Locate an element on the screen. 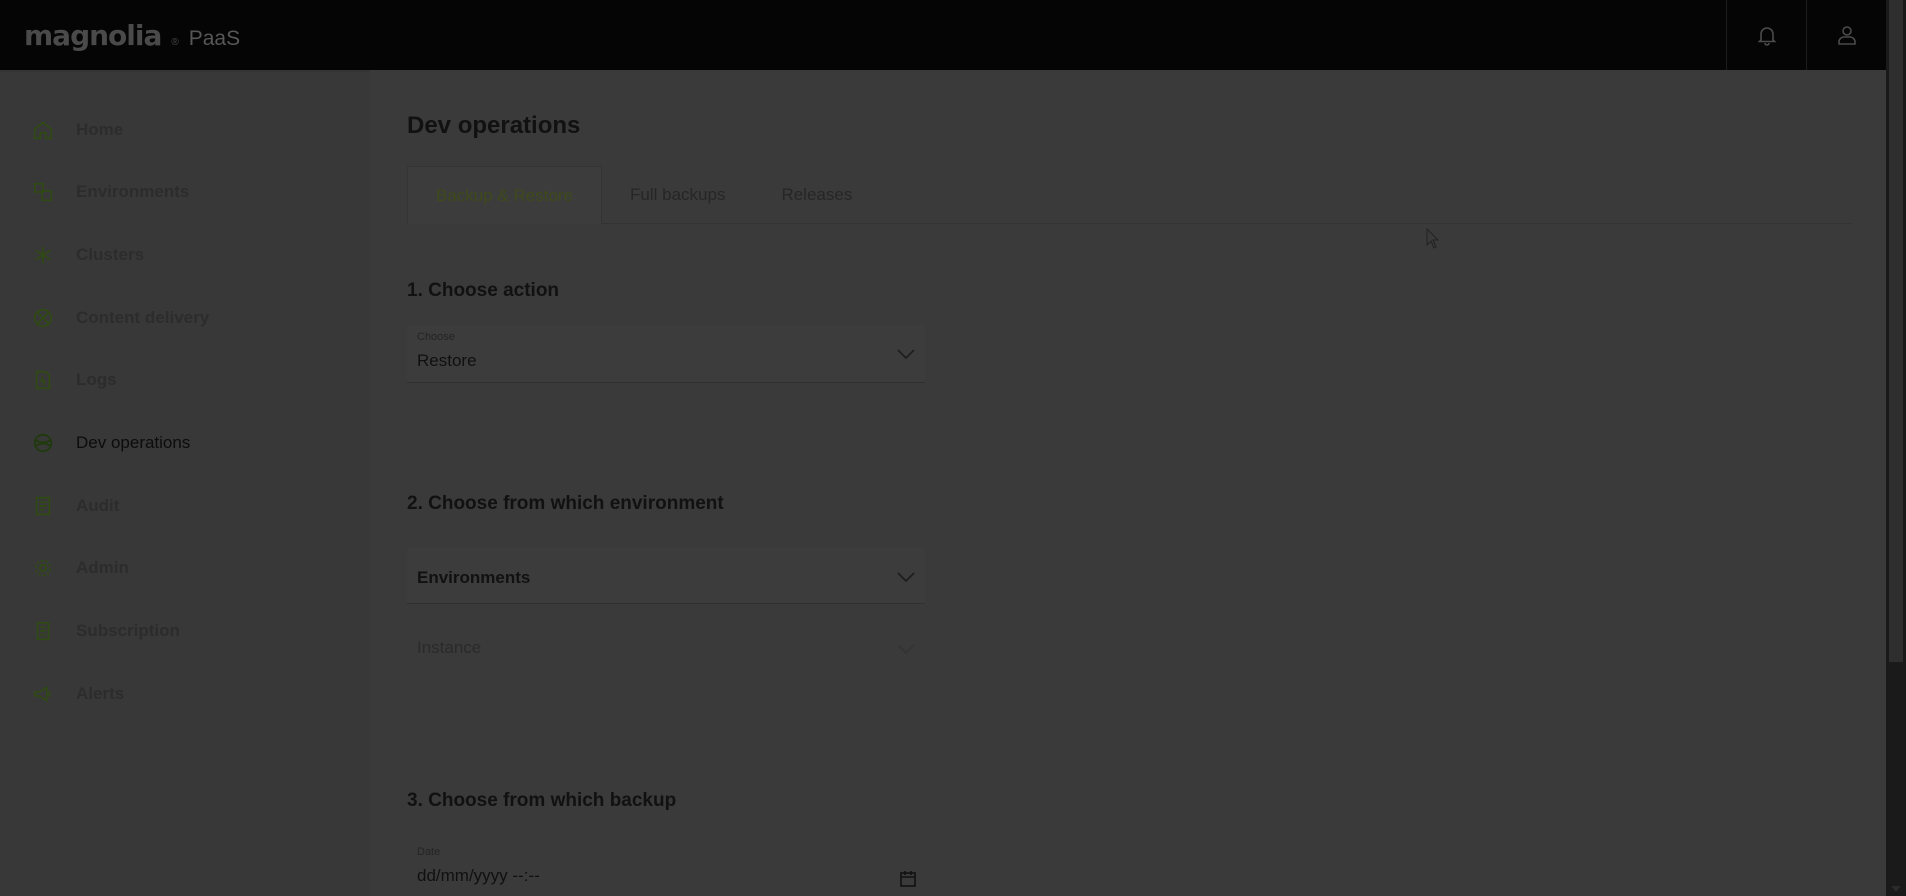  sidebar-item-content-delivery: Content delivery is located at coordinates (119, 318).